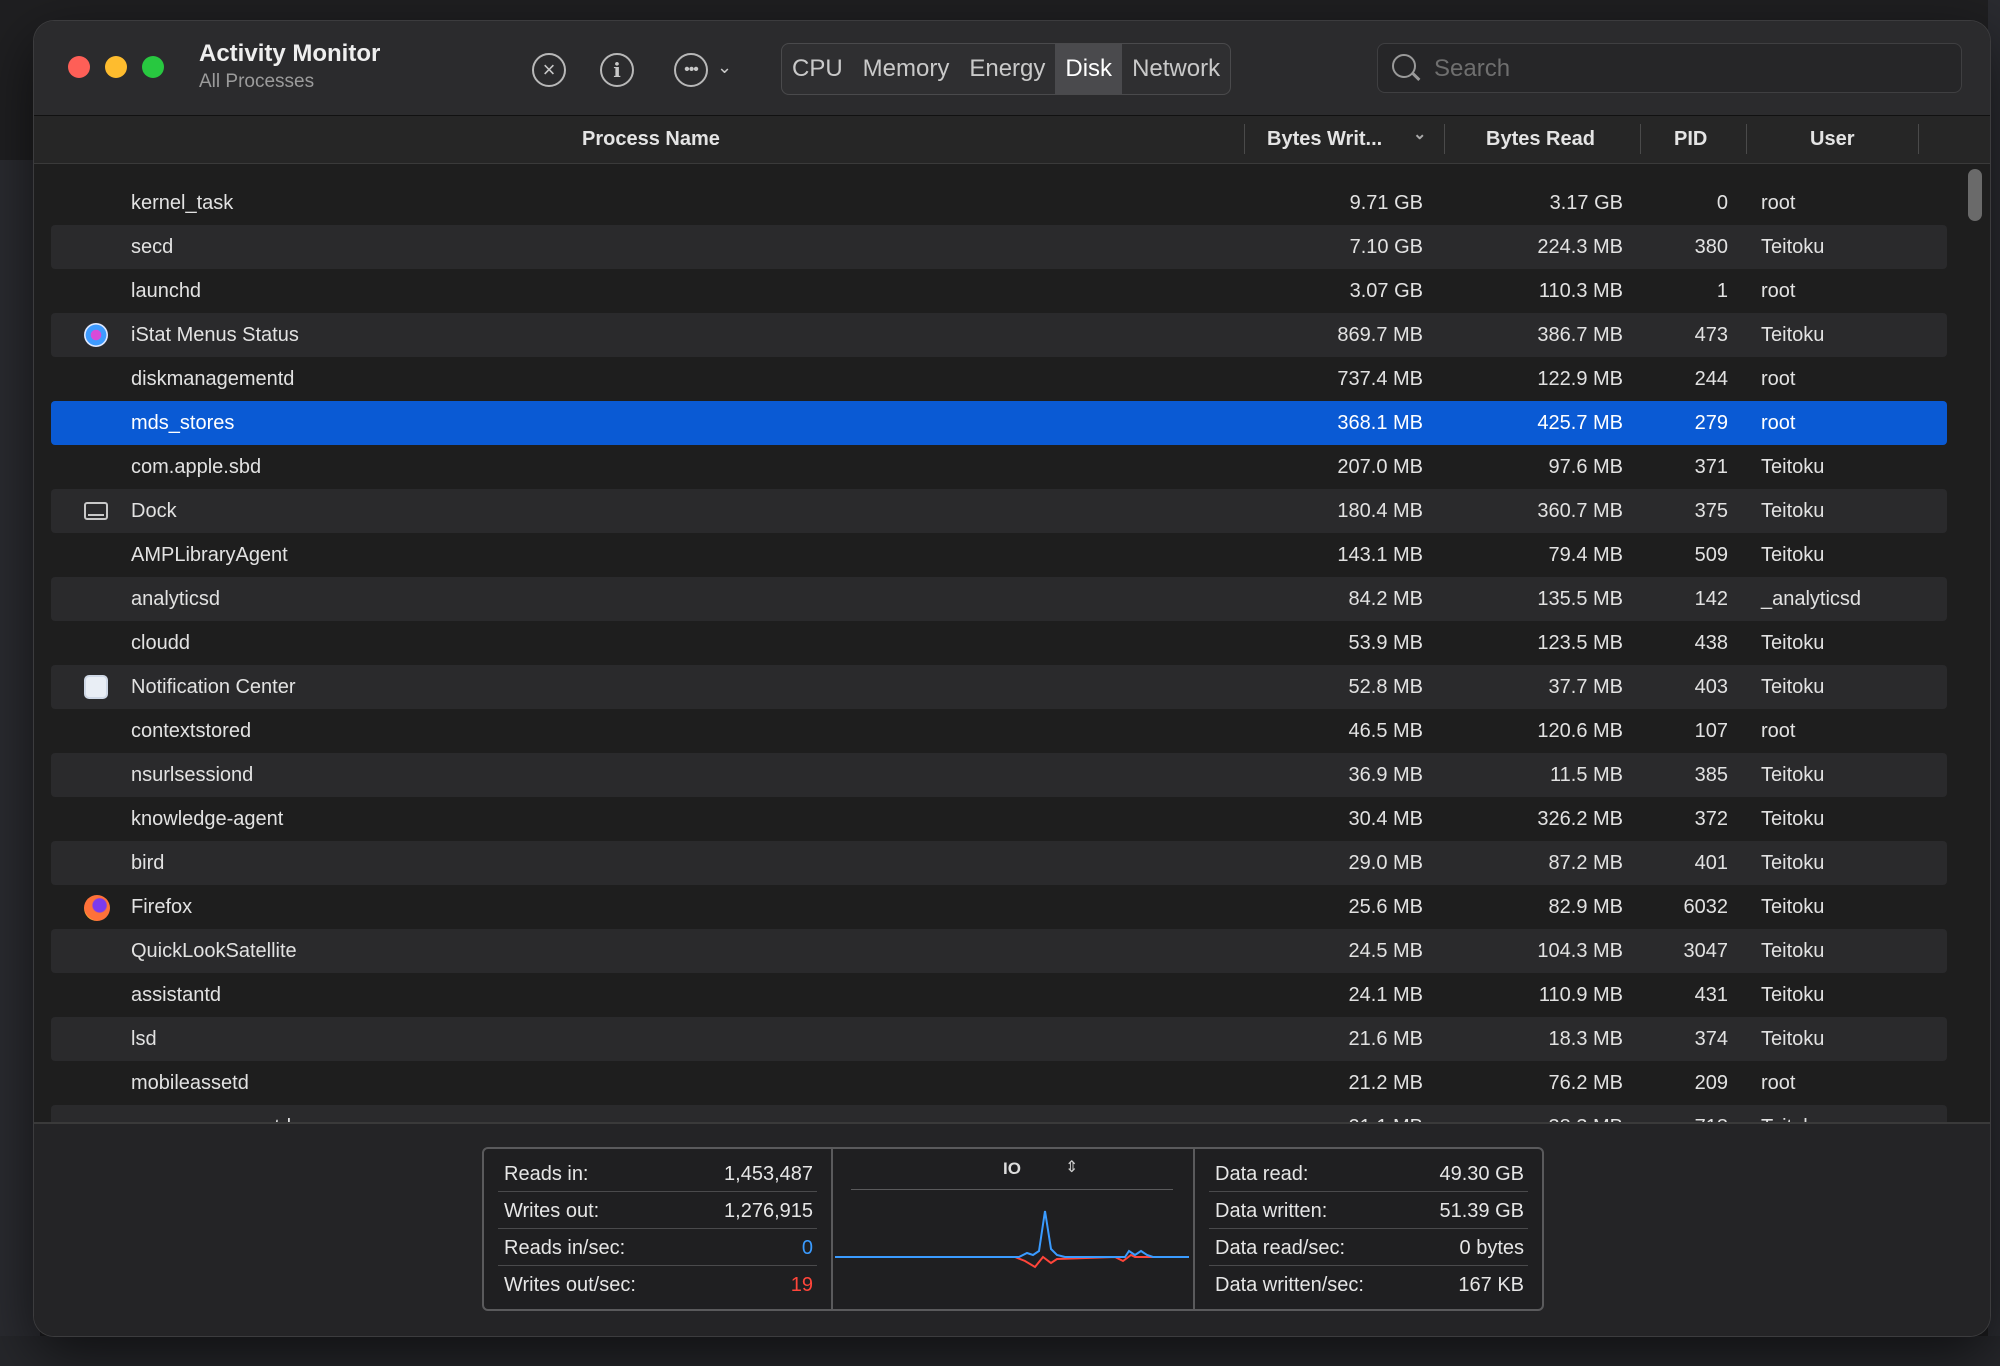 This screenshot has width=2000, height=1366. Describe the element at coordinates (617, 70) in the screenshot. I see `info-icon: i` at that location.